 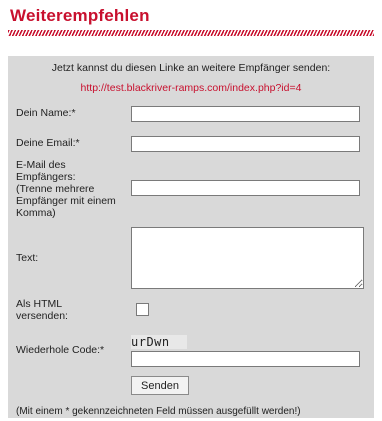 What do you see at coordinates (42, 316) in the screenshot?
I see `html-label-line: versenden:` at bounding box center [42, 316].